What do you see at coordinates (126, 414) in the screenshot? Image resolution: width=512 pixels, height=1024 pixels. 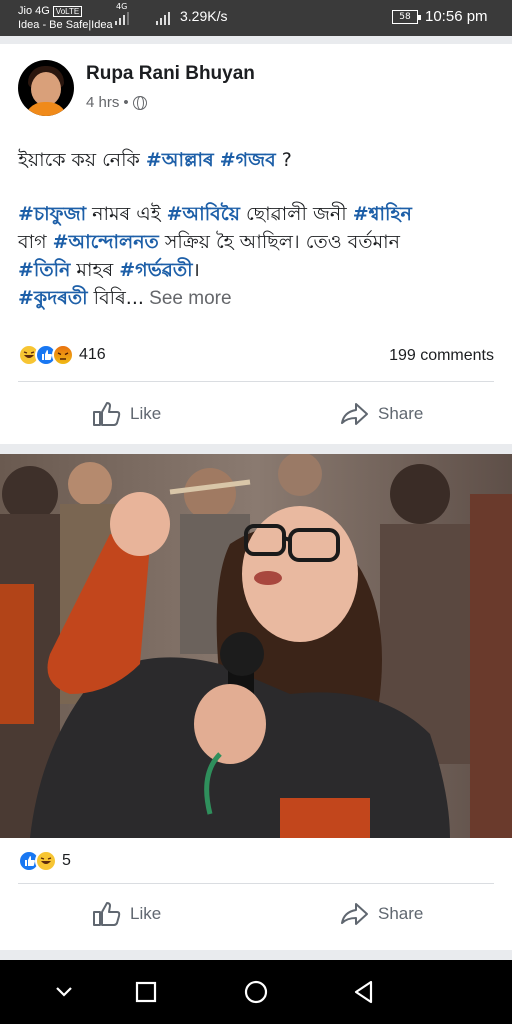 I see `like-button: Like` at bounding box center [126, 414].